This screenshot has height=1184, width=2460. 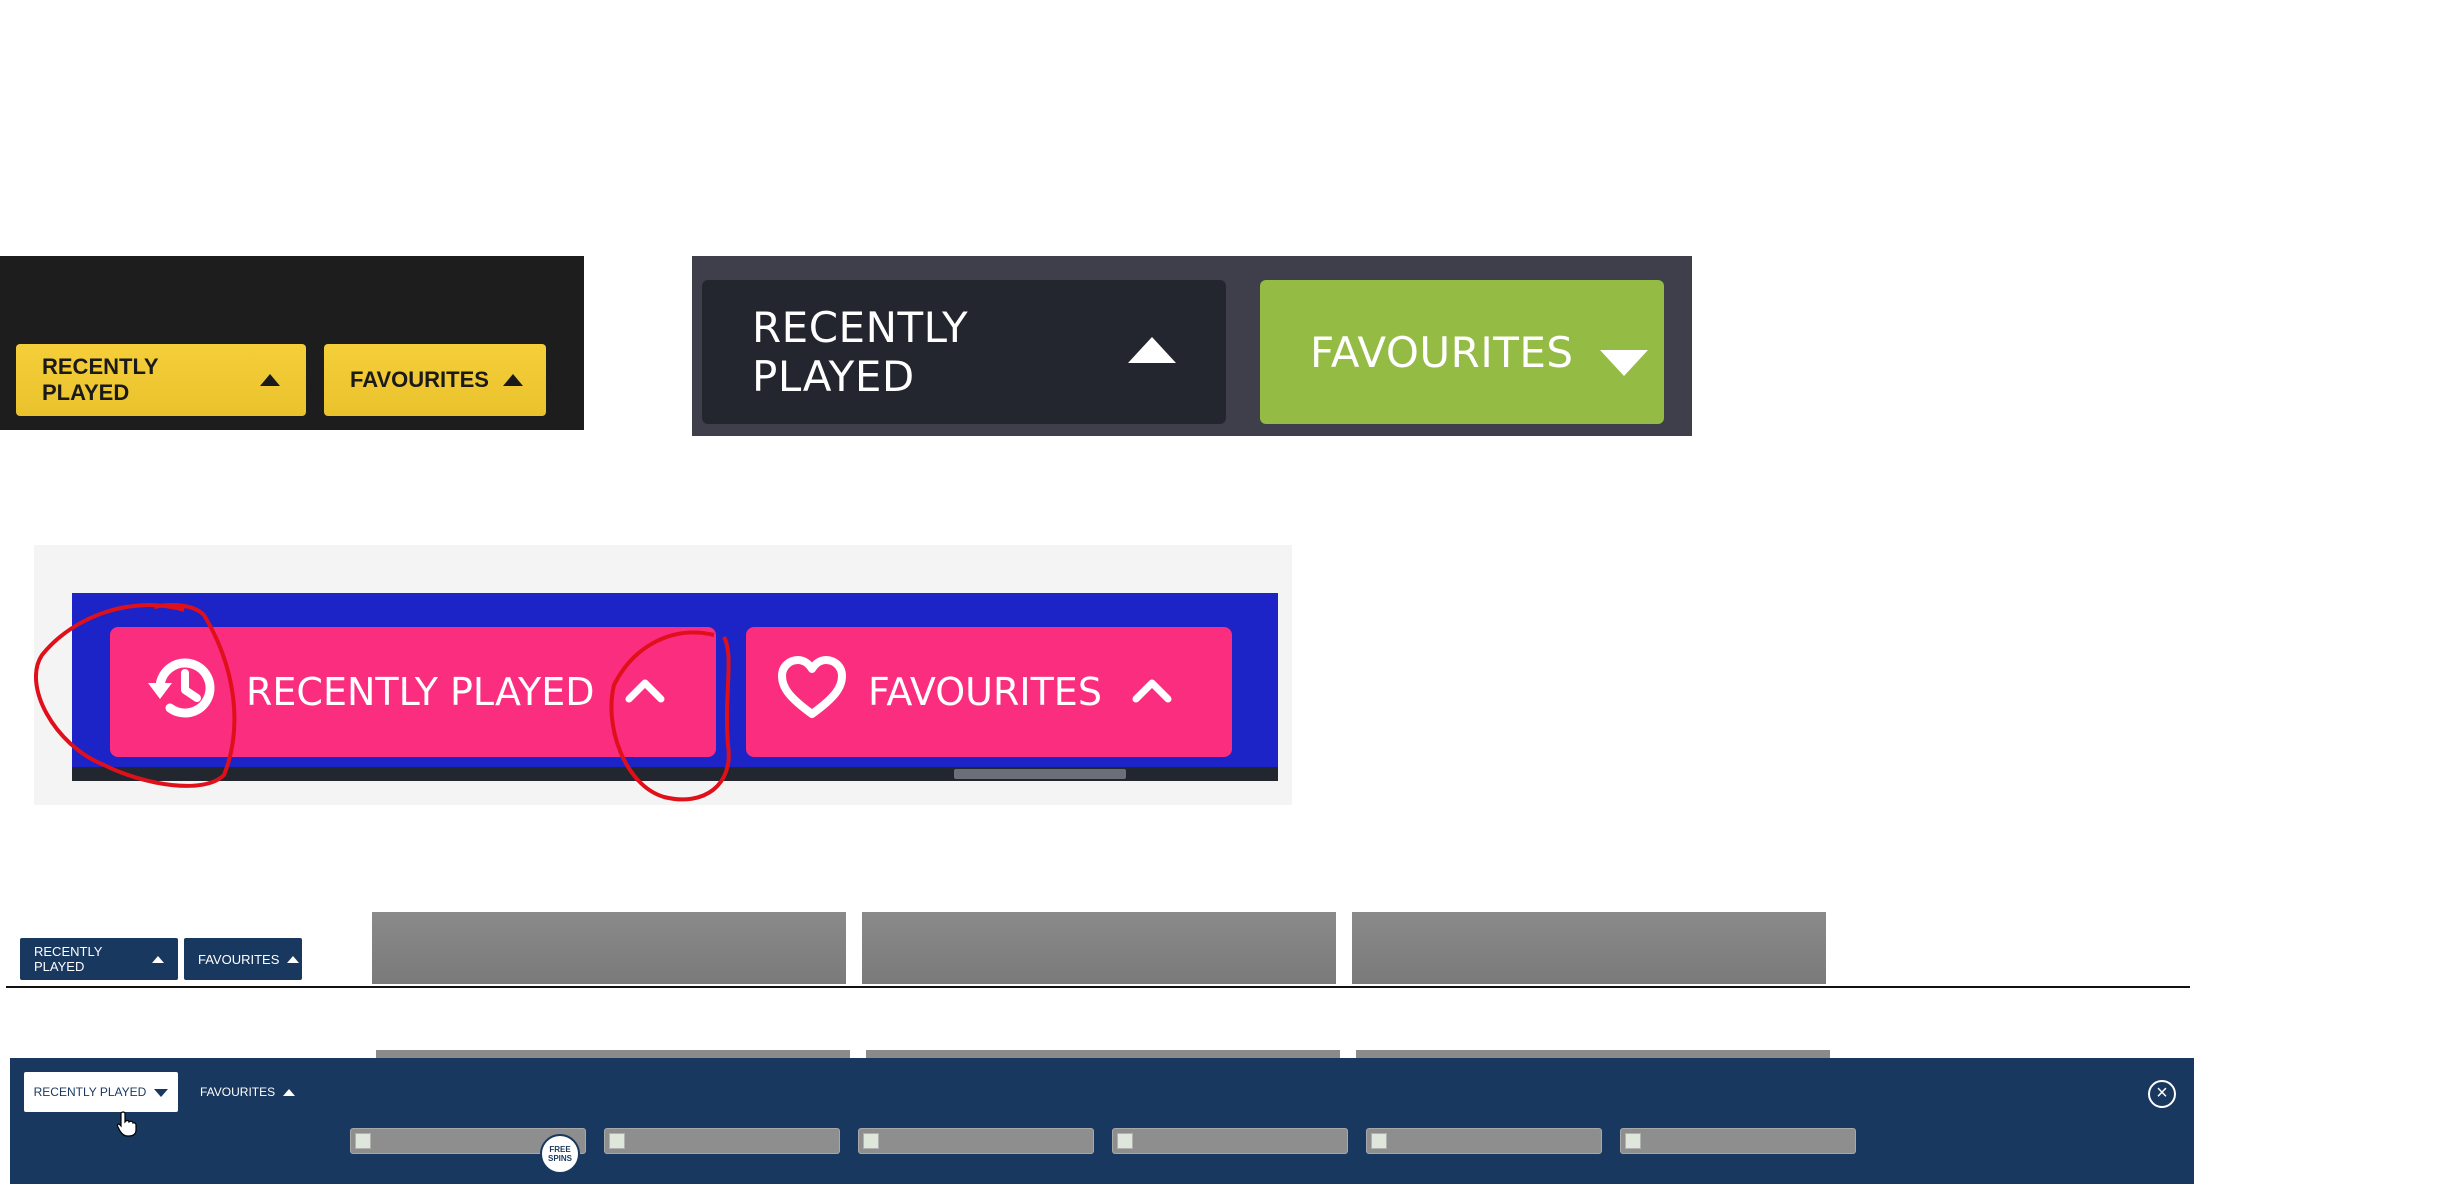 I want to click on heart-icon, so click(x=812, y=692).